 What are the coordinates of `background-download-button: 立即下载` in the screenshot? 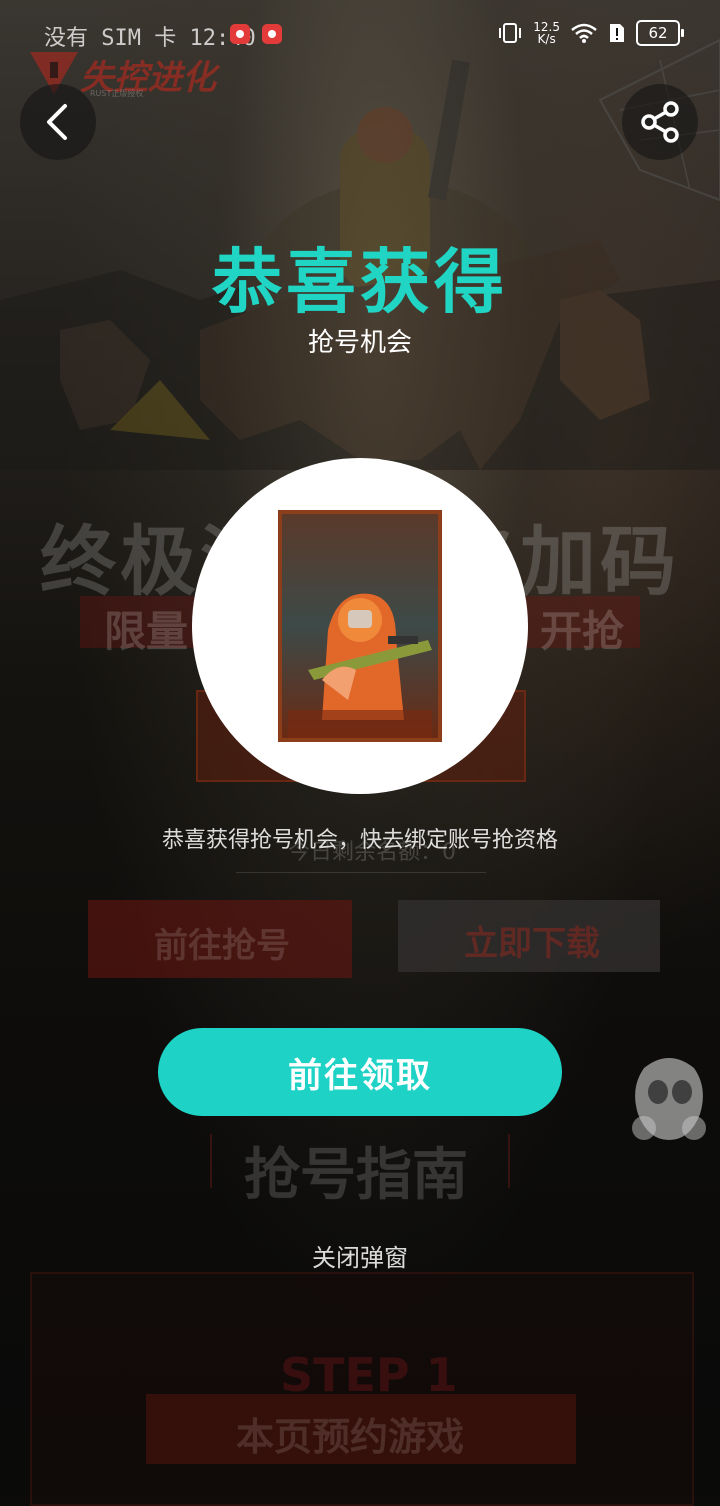 It's located at (529, 936).